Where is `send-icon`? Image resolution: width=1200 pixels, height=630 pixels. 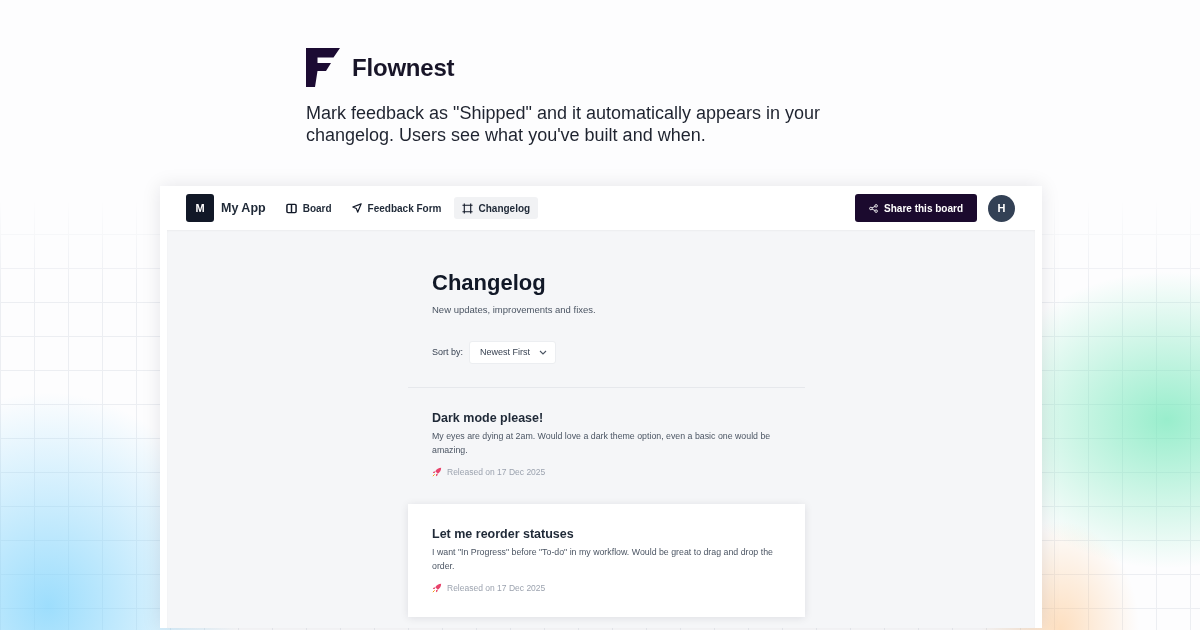 send-icon is located at coordinates (356, 208).